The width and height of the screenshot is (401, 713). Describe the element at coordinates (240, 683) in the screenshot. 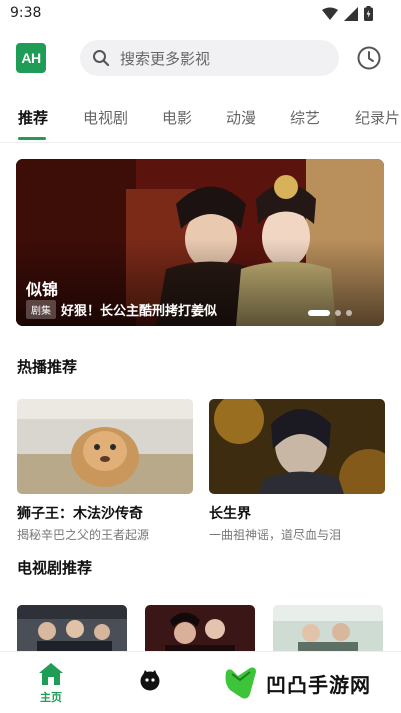

I see `watermark-logo-icon` at that location.